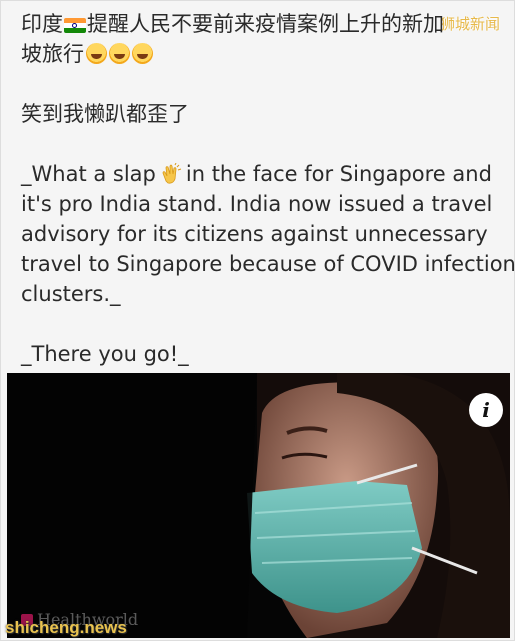 This screenshot has height=641, width=515. Describe the element at coordinates (261, 54) in the screenshot. I see `post-line-2: 坡旅行` at that location.